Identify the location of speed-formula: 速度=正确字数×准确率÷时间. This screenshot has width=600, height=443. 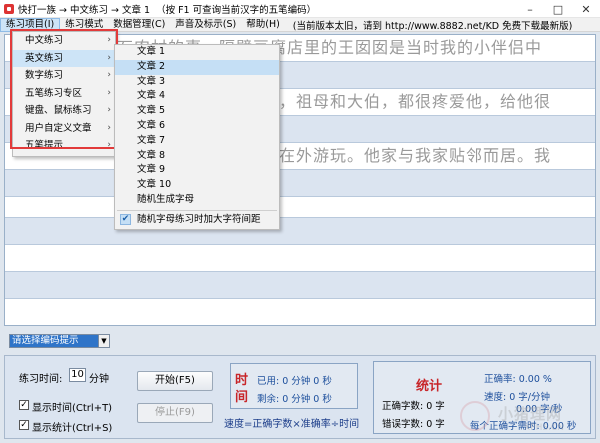
(292, 424).